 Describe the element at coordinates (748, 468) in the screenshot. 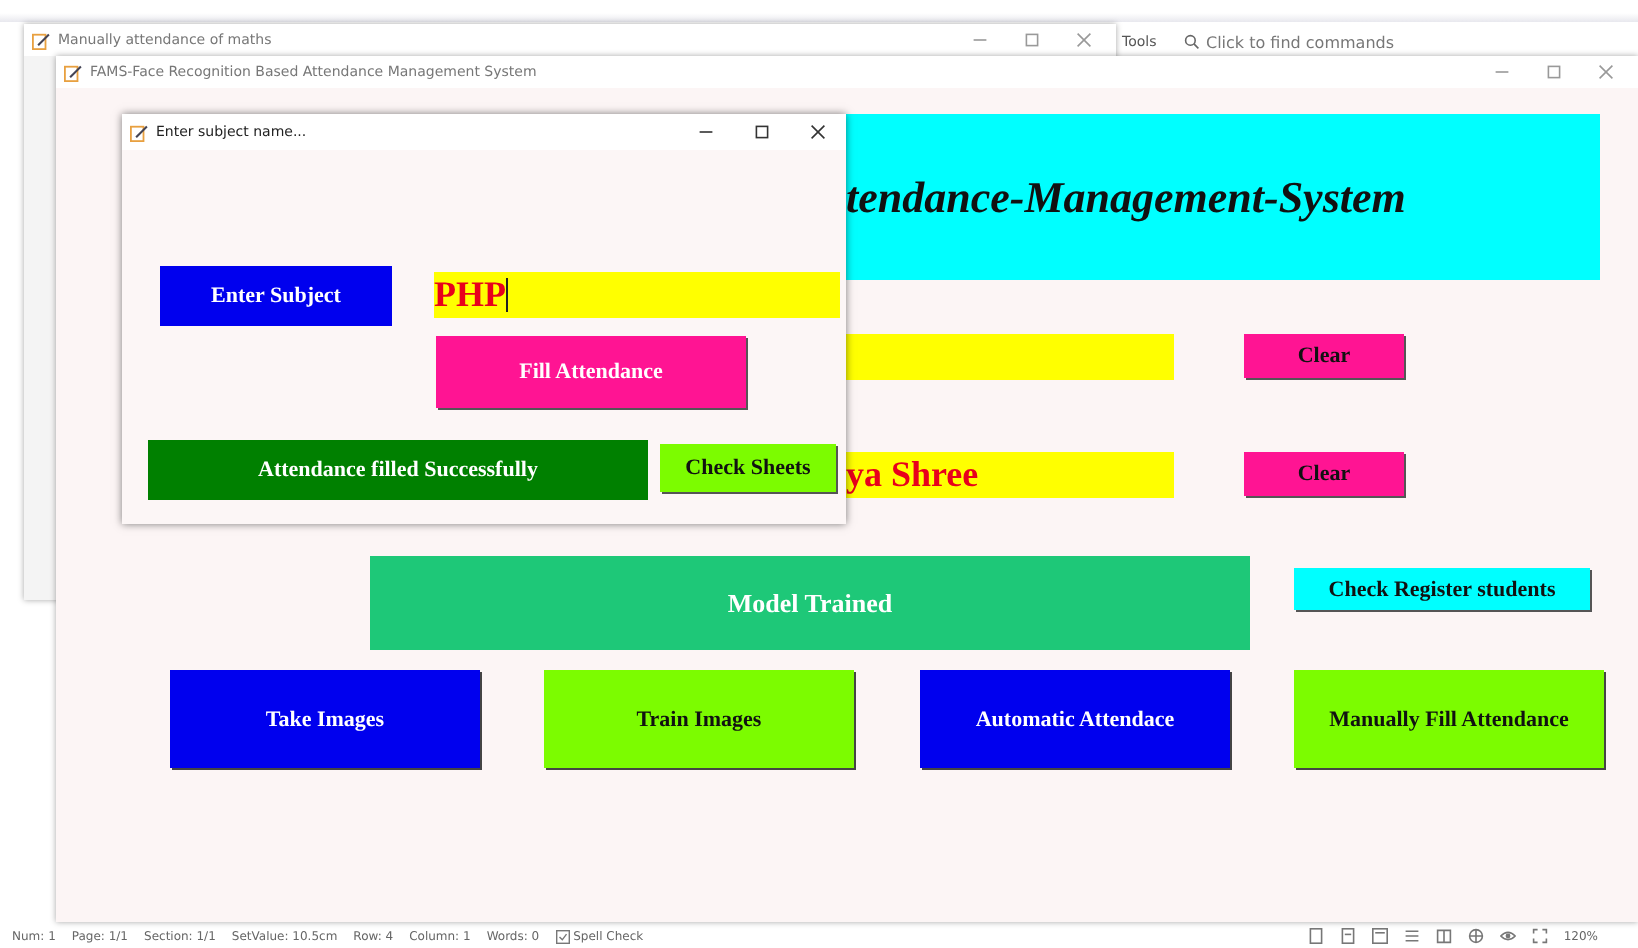

I see `check-sheets-button: Check Sheets` at that location.